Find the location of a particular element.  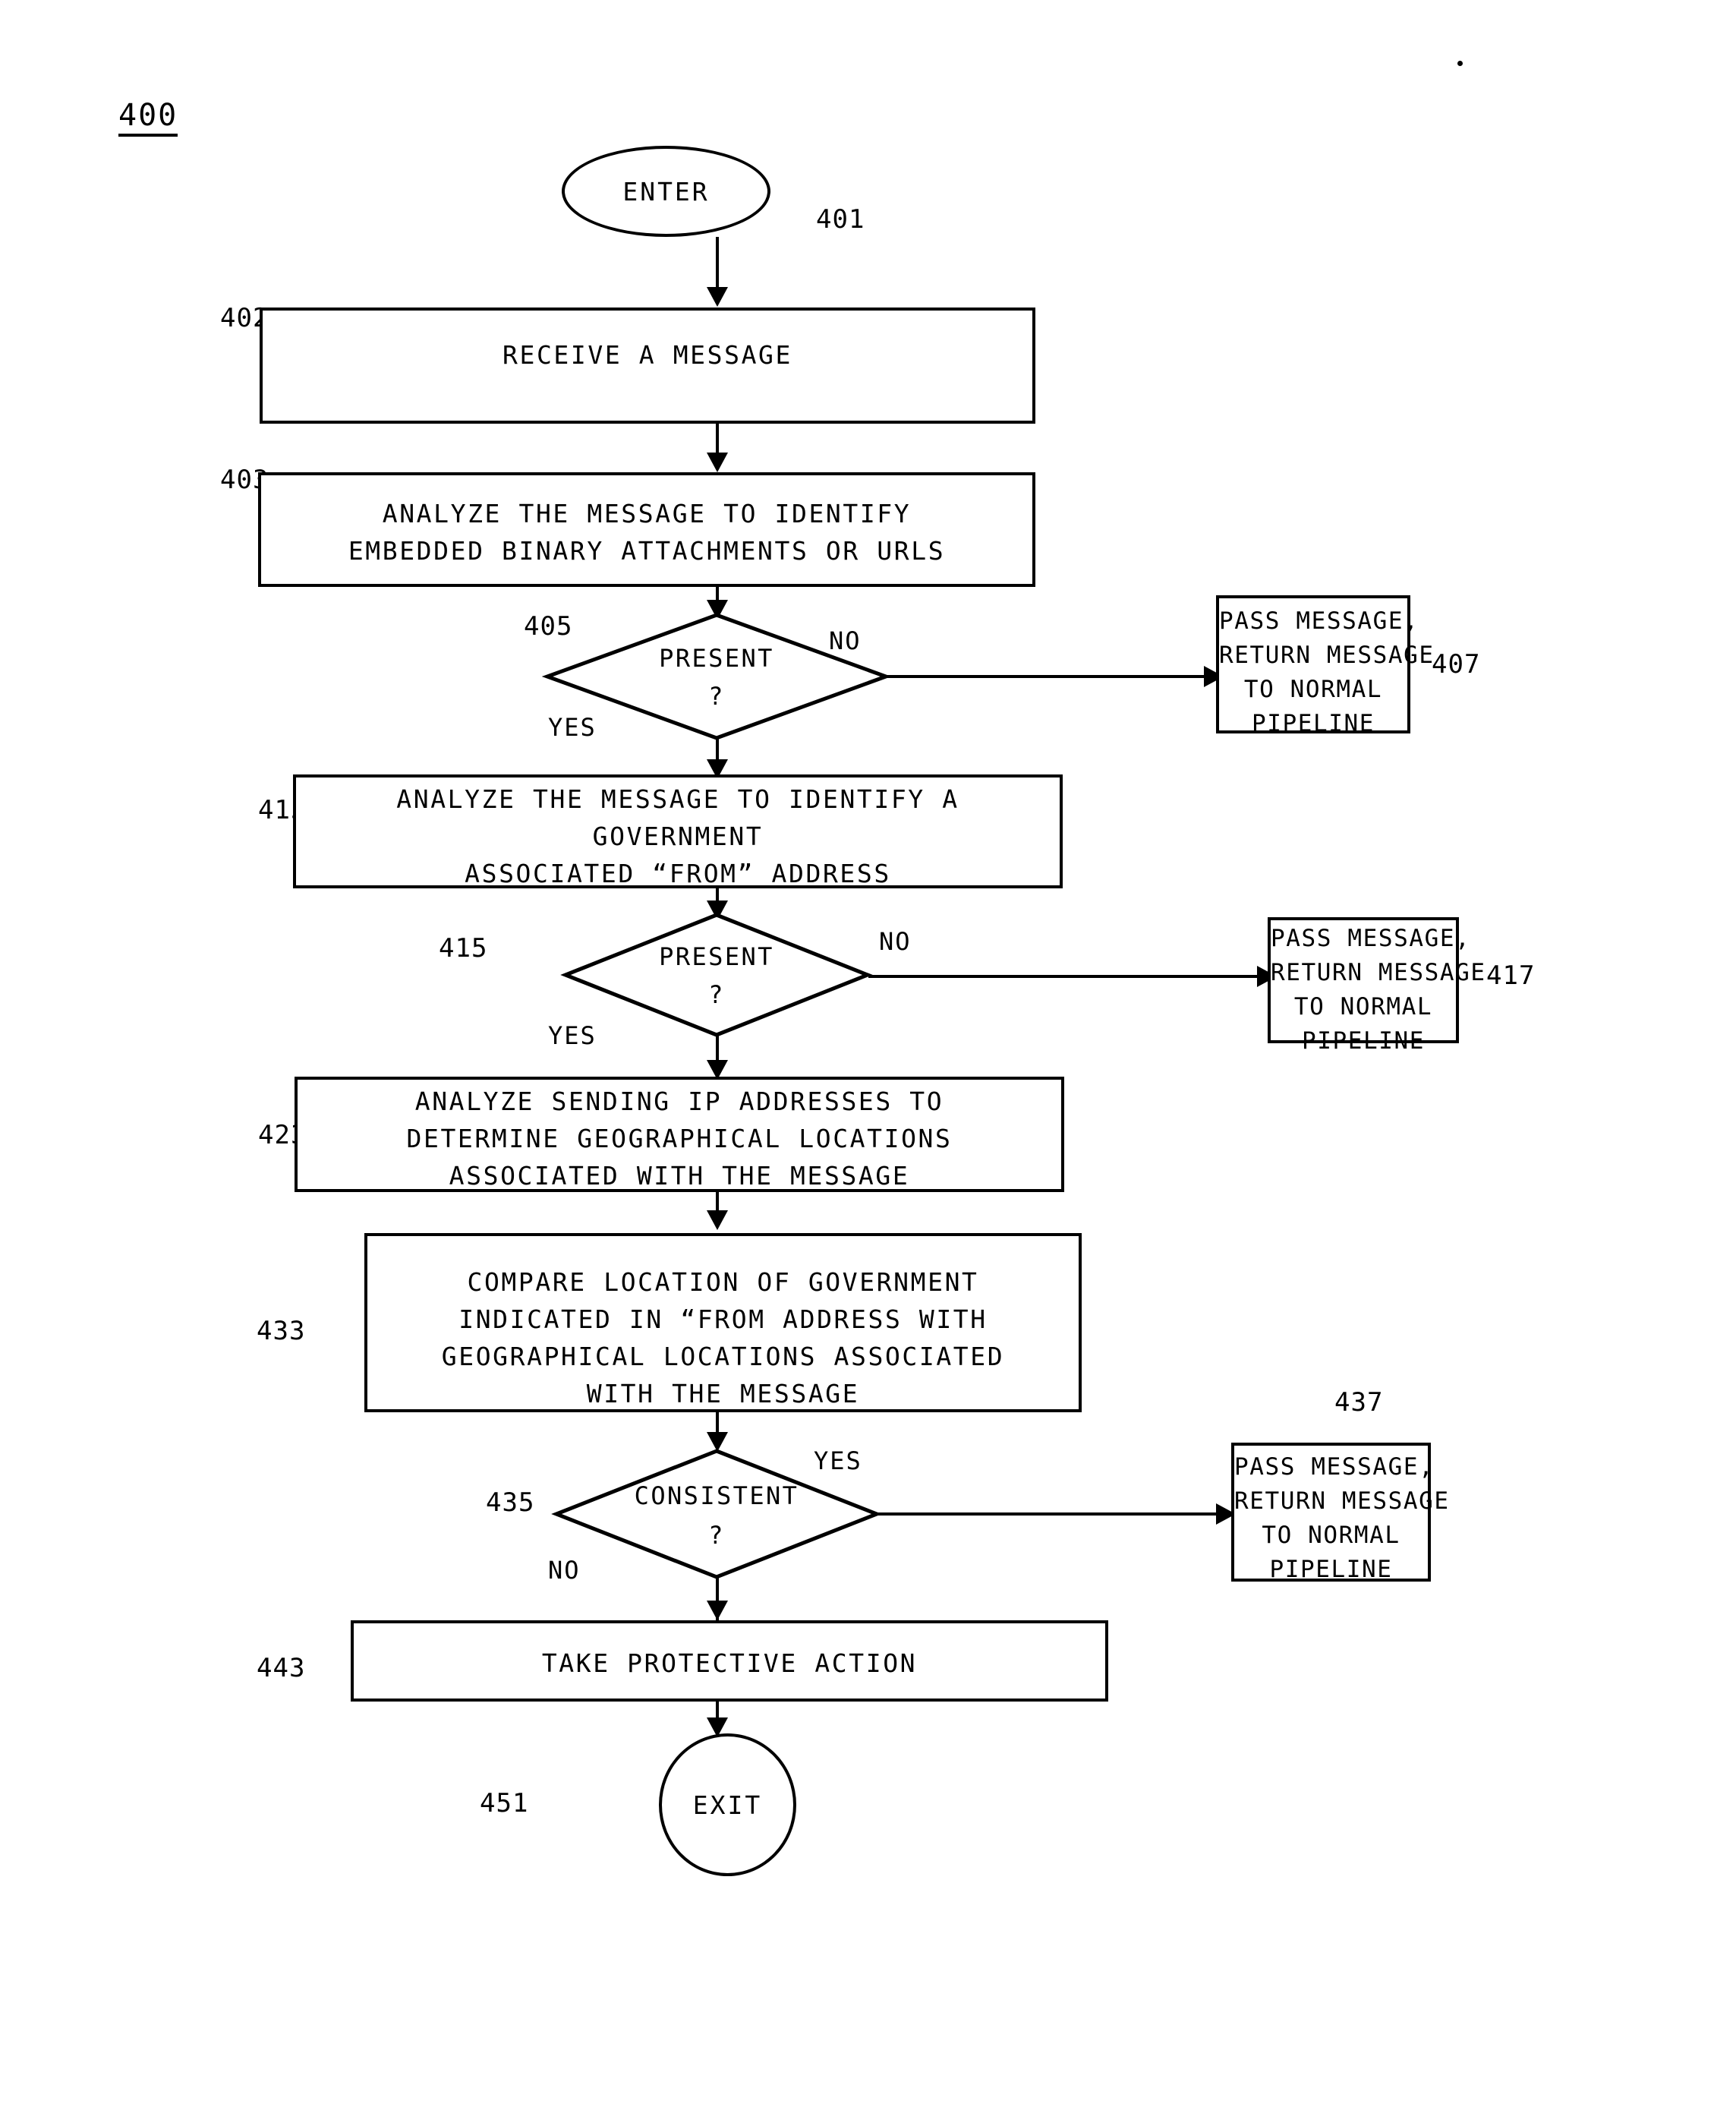

process-box-receive-message: RECEIVE A MESSAGE is located at coordinates (647, 366).